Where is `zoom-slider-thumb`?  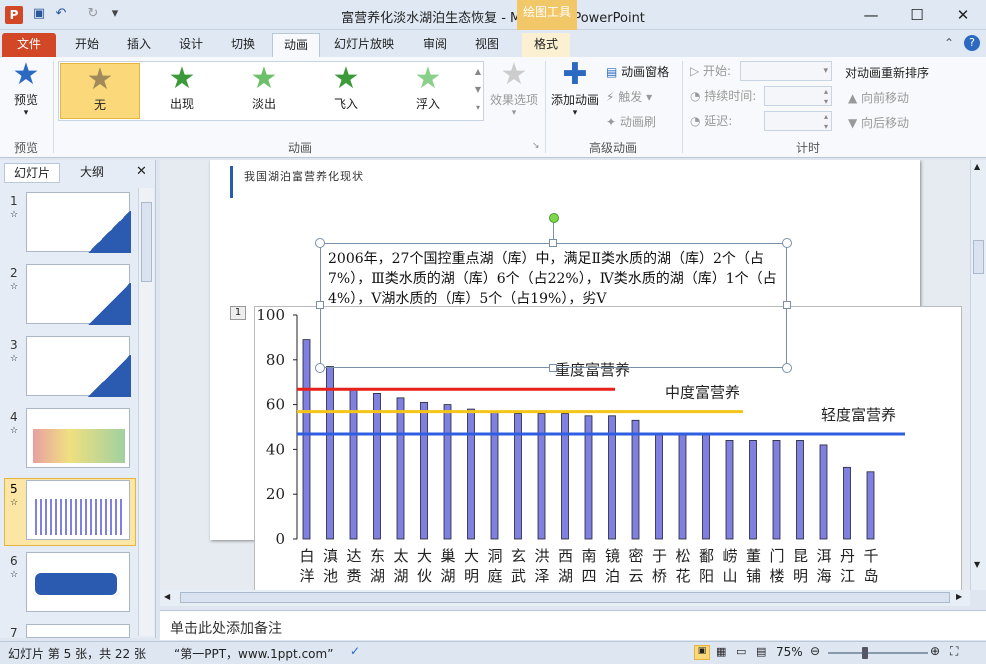 zoom-slider-thumb is located at coordinates (865, 653).